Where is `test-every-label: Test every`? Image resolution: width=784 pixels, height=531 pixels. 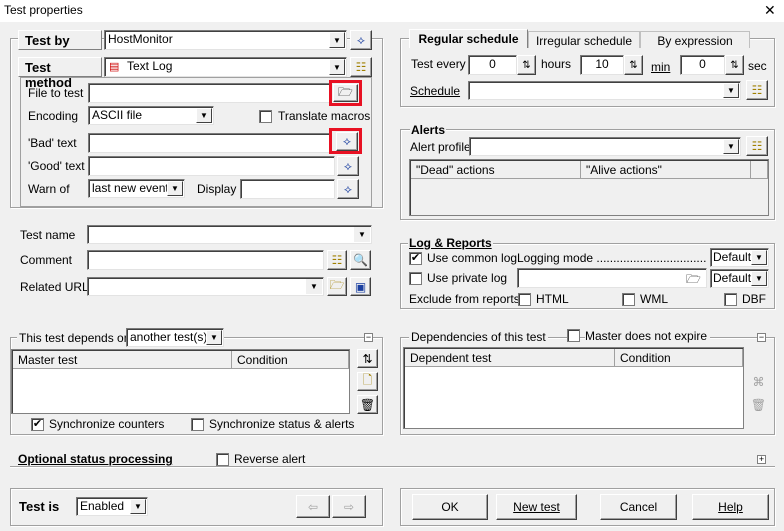 test-every-label: Test every is located at coordinates (438, 64).